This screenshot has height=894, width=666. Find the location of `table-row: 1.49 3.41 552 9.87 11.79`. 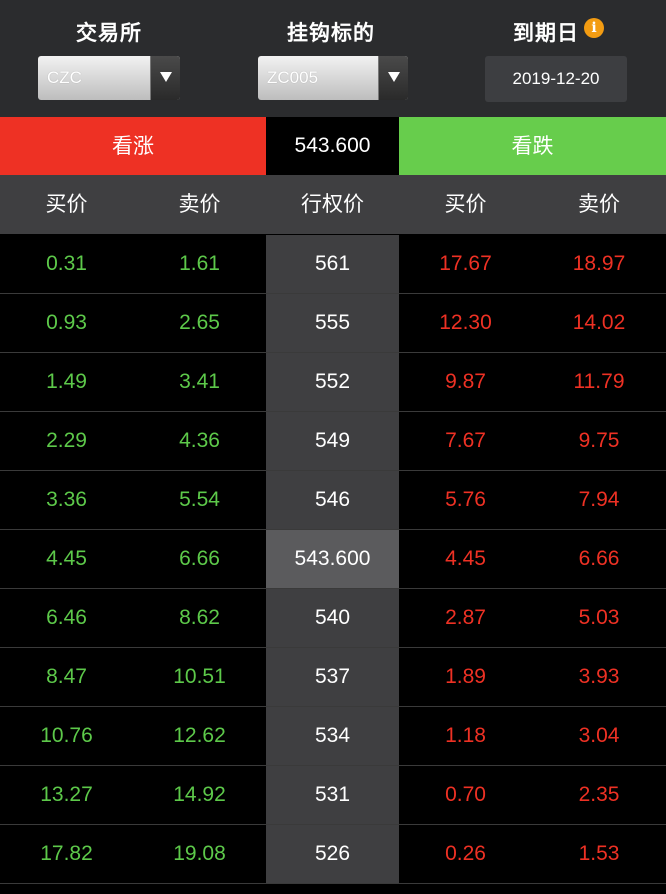

table-row: 1.49 3.41 552 9.87 11.79 is located at coordinates (333, 382).